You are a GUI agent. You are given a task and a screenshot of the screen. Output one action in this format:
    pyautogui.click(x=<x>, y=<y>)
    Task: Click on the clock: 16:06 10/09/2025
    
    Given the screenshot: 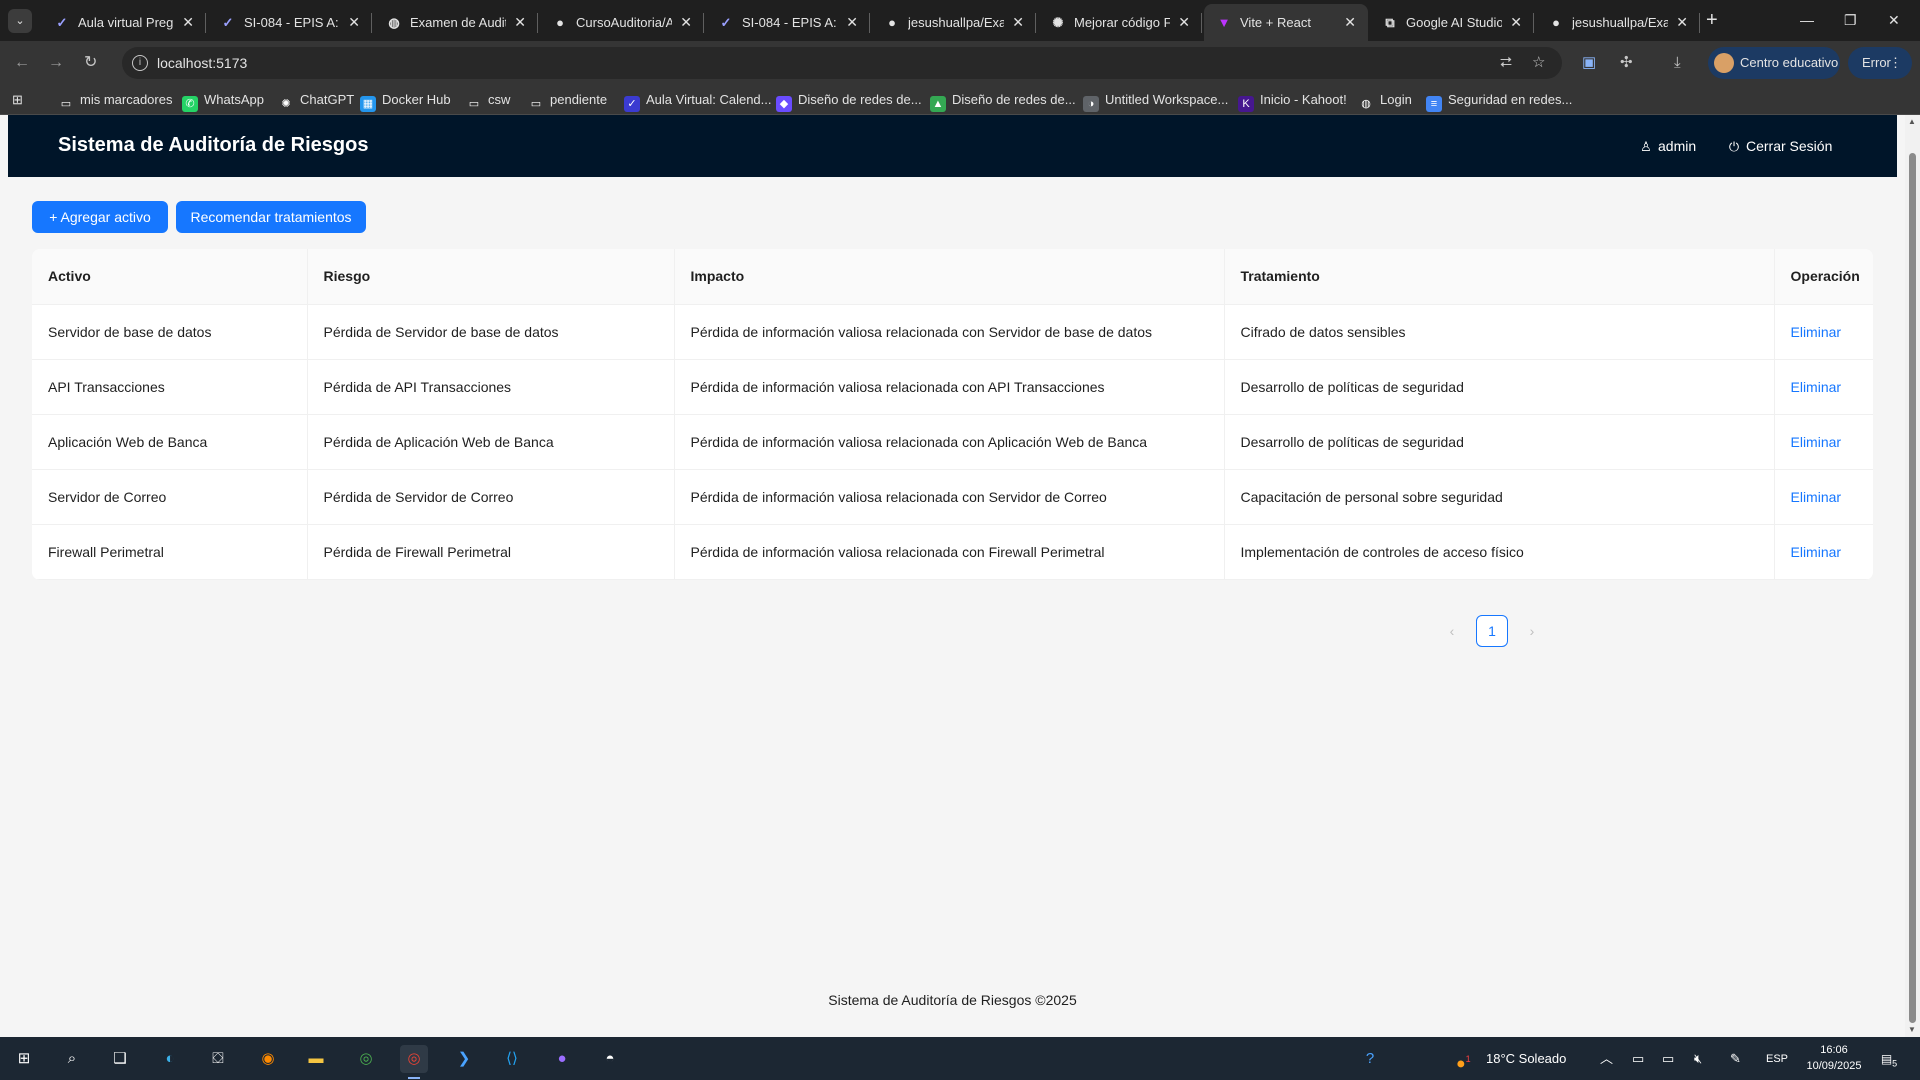 What is the action you would take?
    pyautogui.click(x=1834, y=1058)
    